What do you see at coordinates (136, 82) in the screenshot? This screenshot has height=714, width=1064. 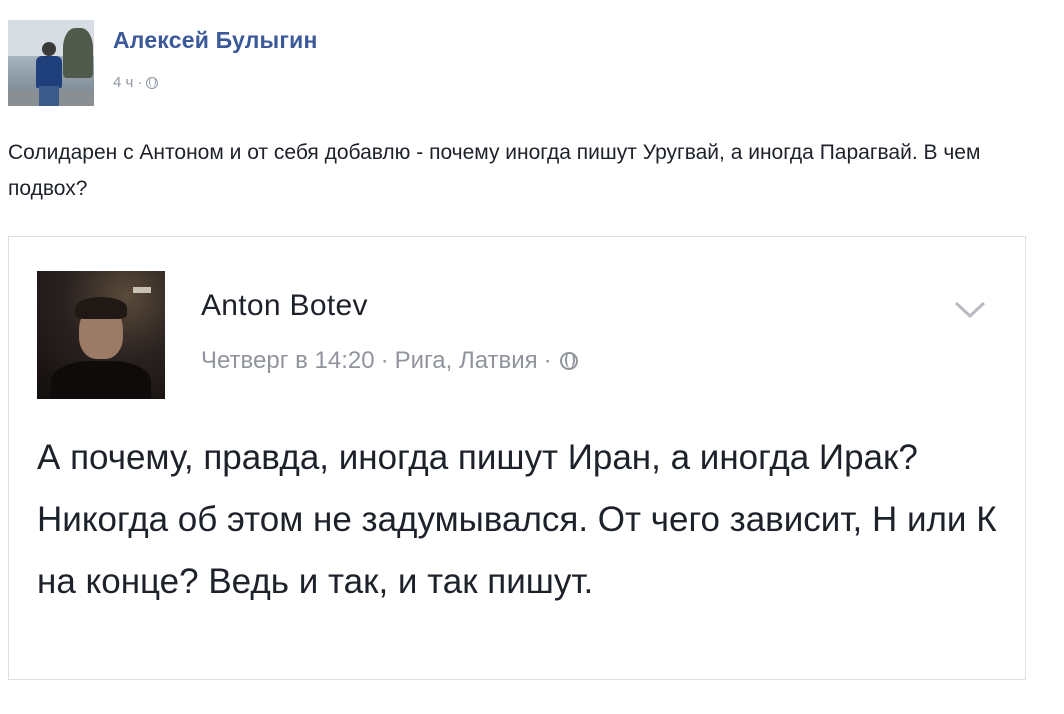 I see `post-meta: 4 ч ·` at bounding box center [136, 82].